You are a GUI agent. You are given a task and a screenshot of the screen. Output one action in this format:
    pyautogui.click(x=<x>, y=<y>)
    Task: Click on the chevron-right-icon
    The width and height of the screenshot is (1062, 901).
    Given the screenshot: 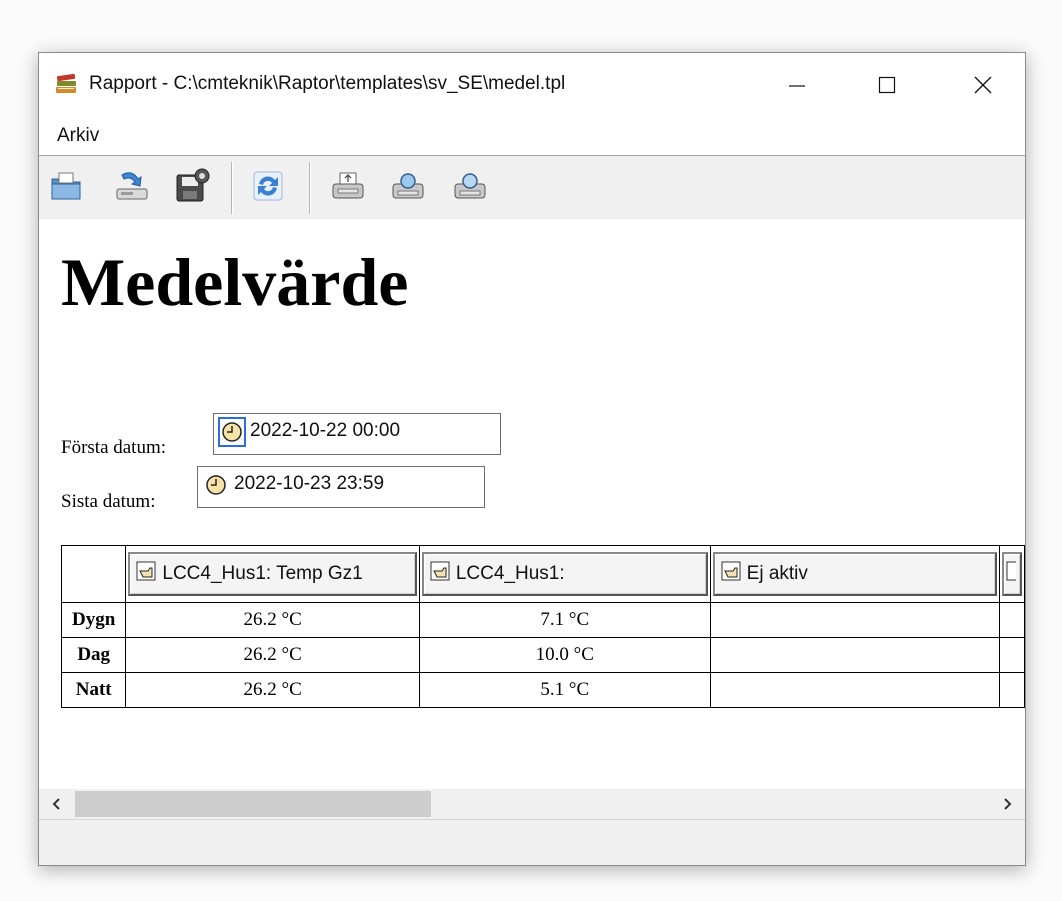 What is the action you would take?
    pyautogui.click(x=1008, y=804)
    